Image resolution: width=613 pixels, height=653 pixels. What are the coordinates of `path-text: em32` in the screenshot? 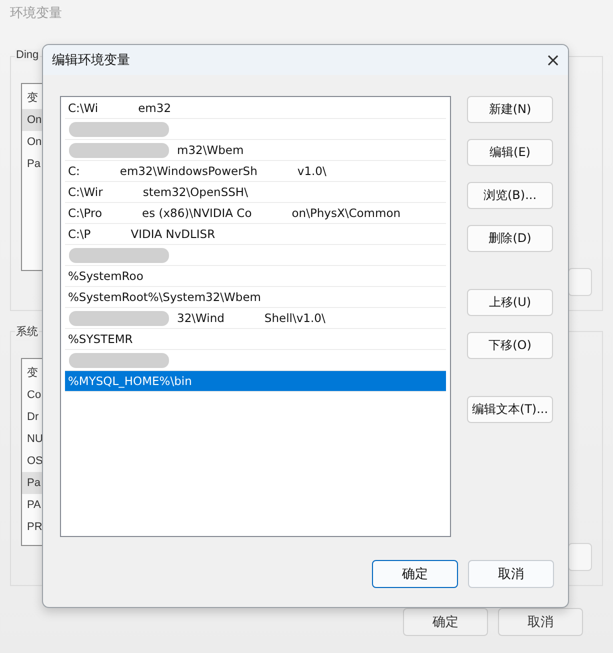 It's located at (155, 108).